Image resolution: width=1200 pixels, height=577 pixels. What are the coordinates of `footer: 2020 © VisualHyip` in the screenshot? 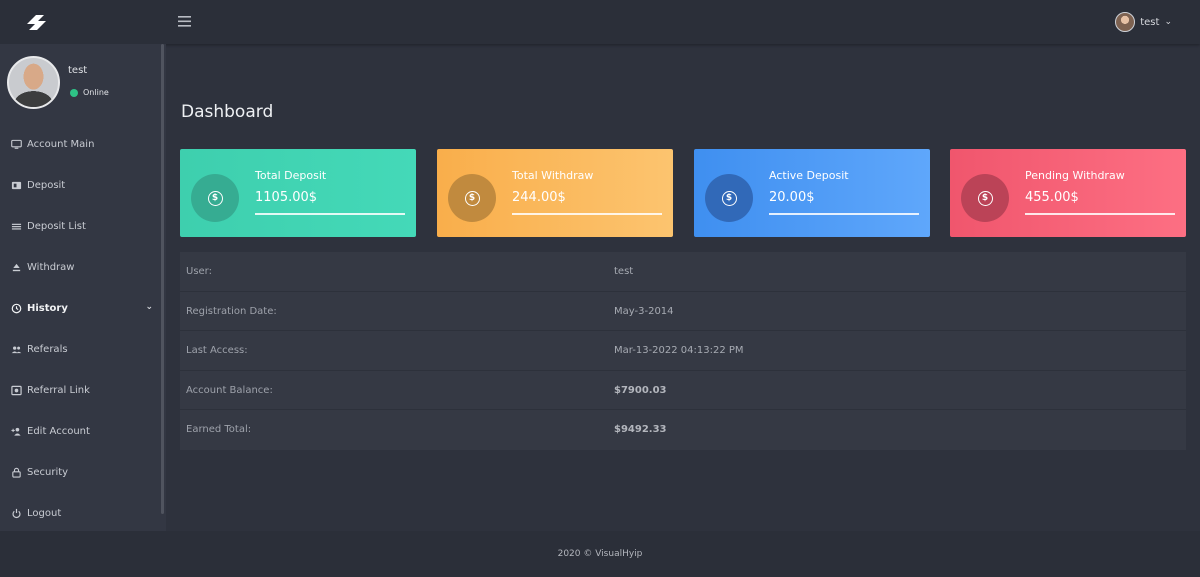 It's located at (600, 554).